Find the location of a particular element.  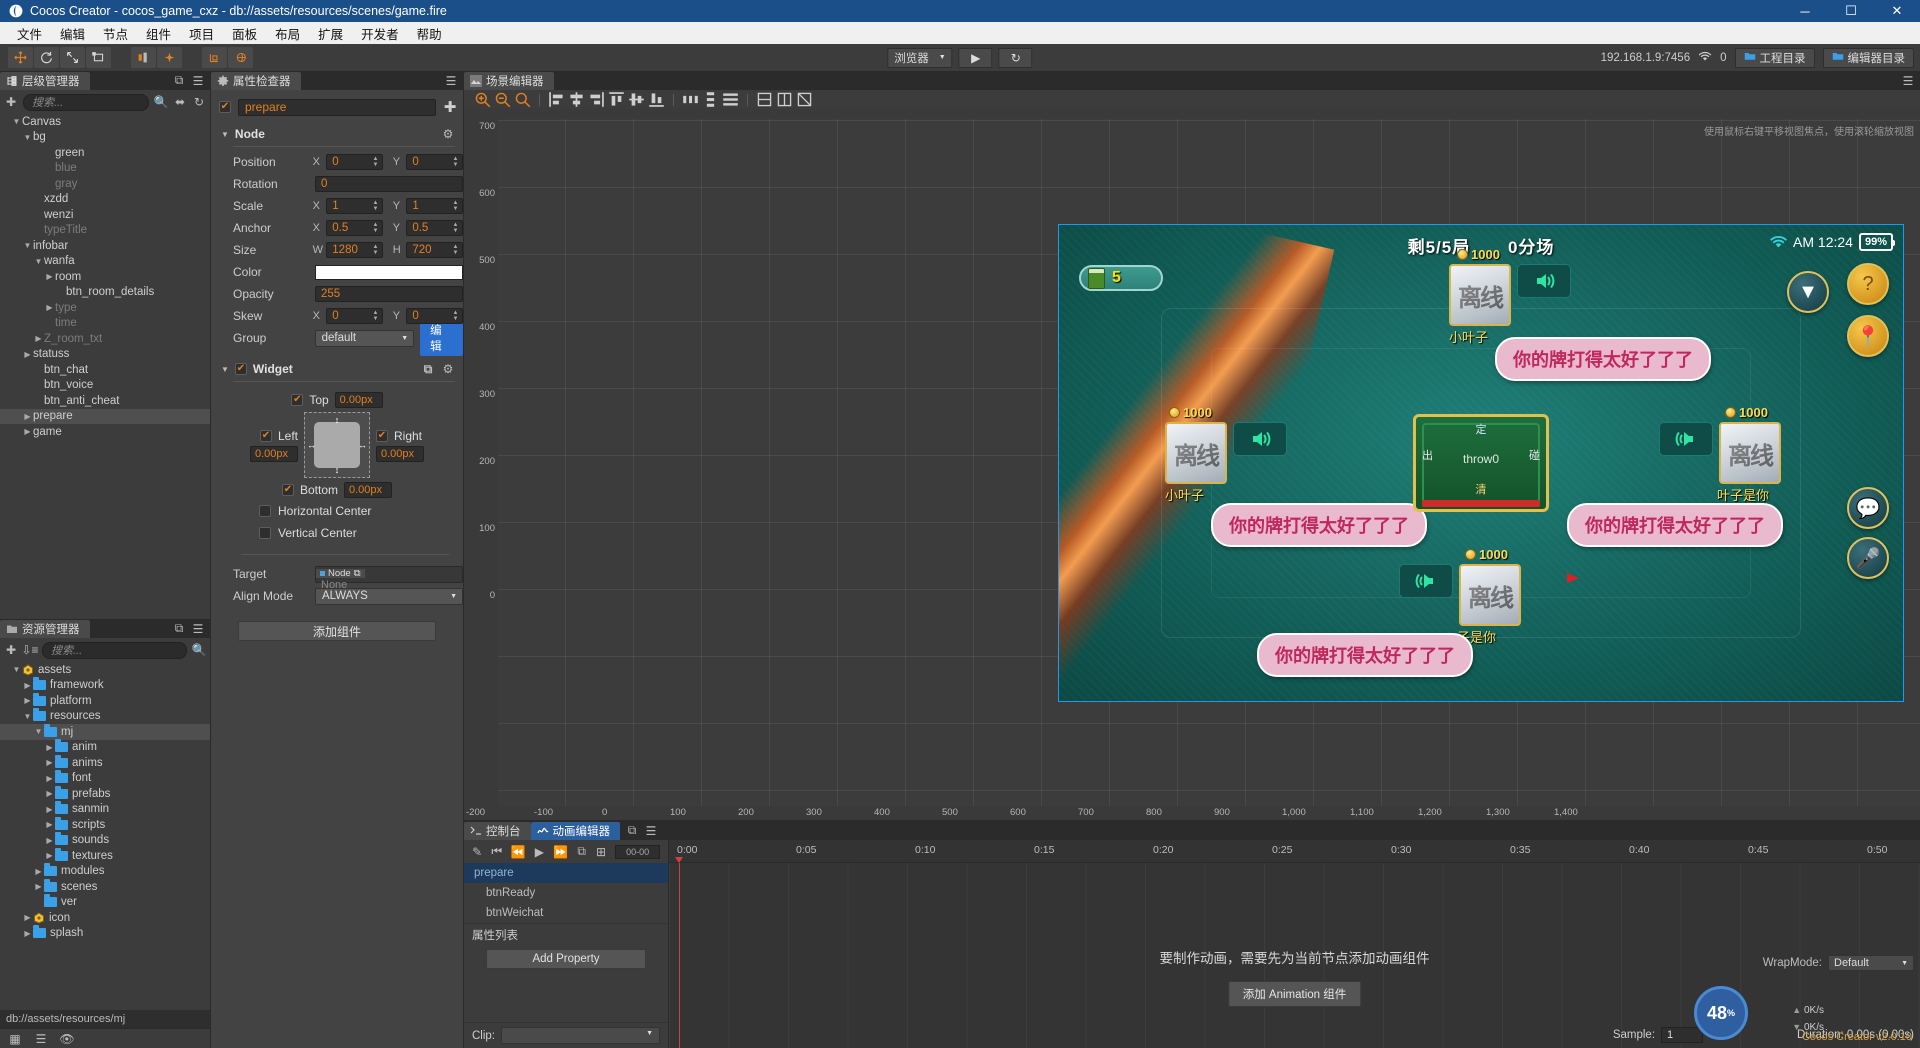

hierarchy-node-z_room_txt: Z_room_txt is located at coordinates (105, 339).